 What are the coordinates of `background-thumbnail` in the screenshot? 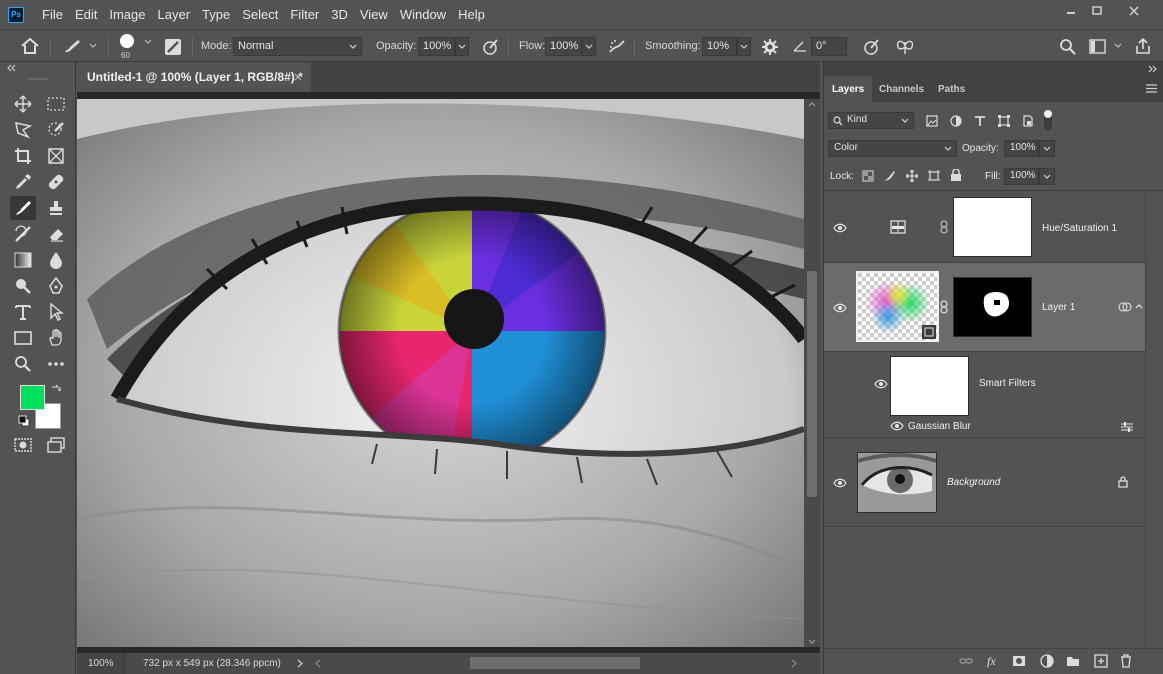 It's located at (897, 482).